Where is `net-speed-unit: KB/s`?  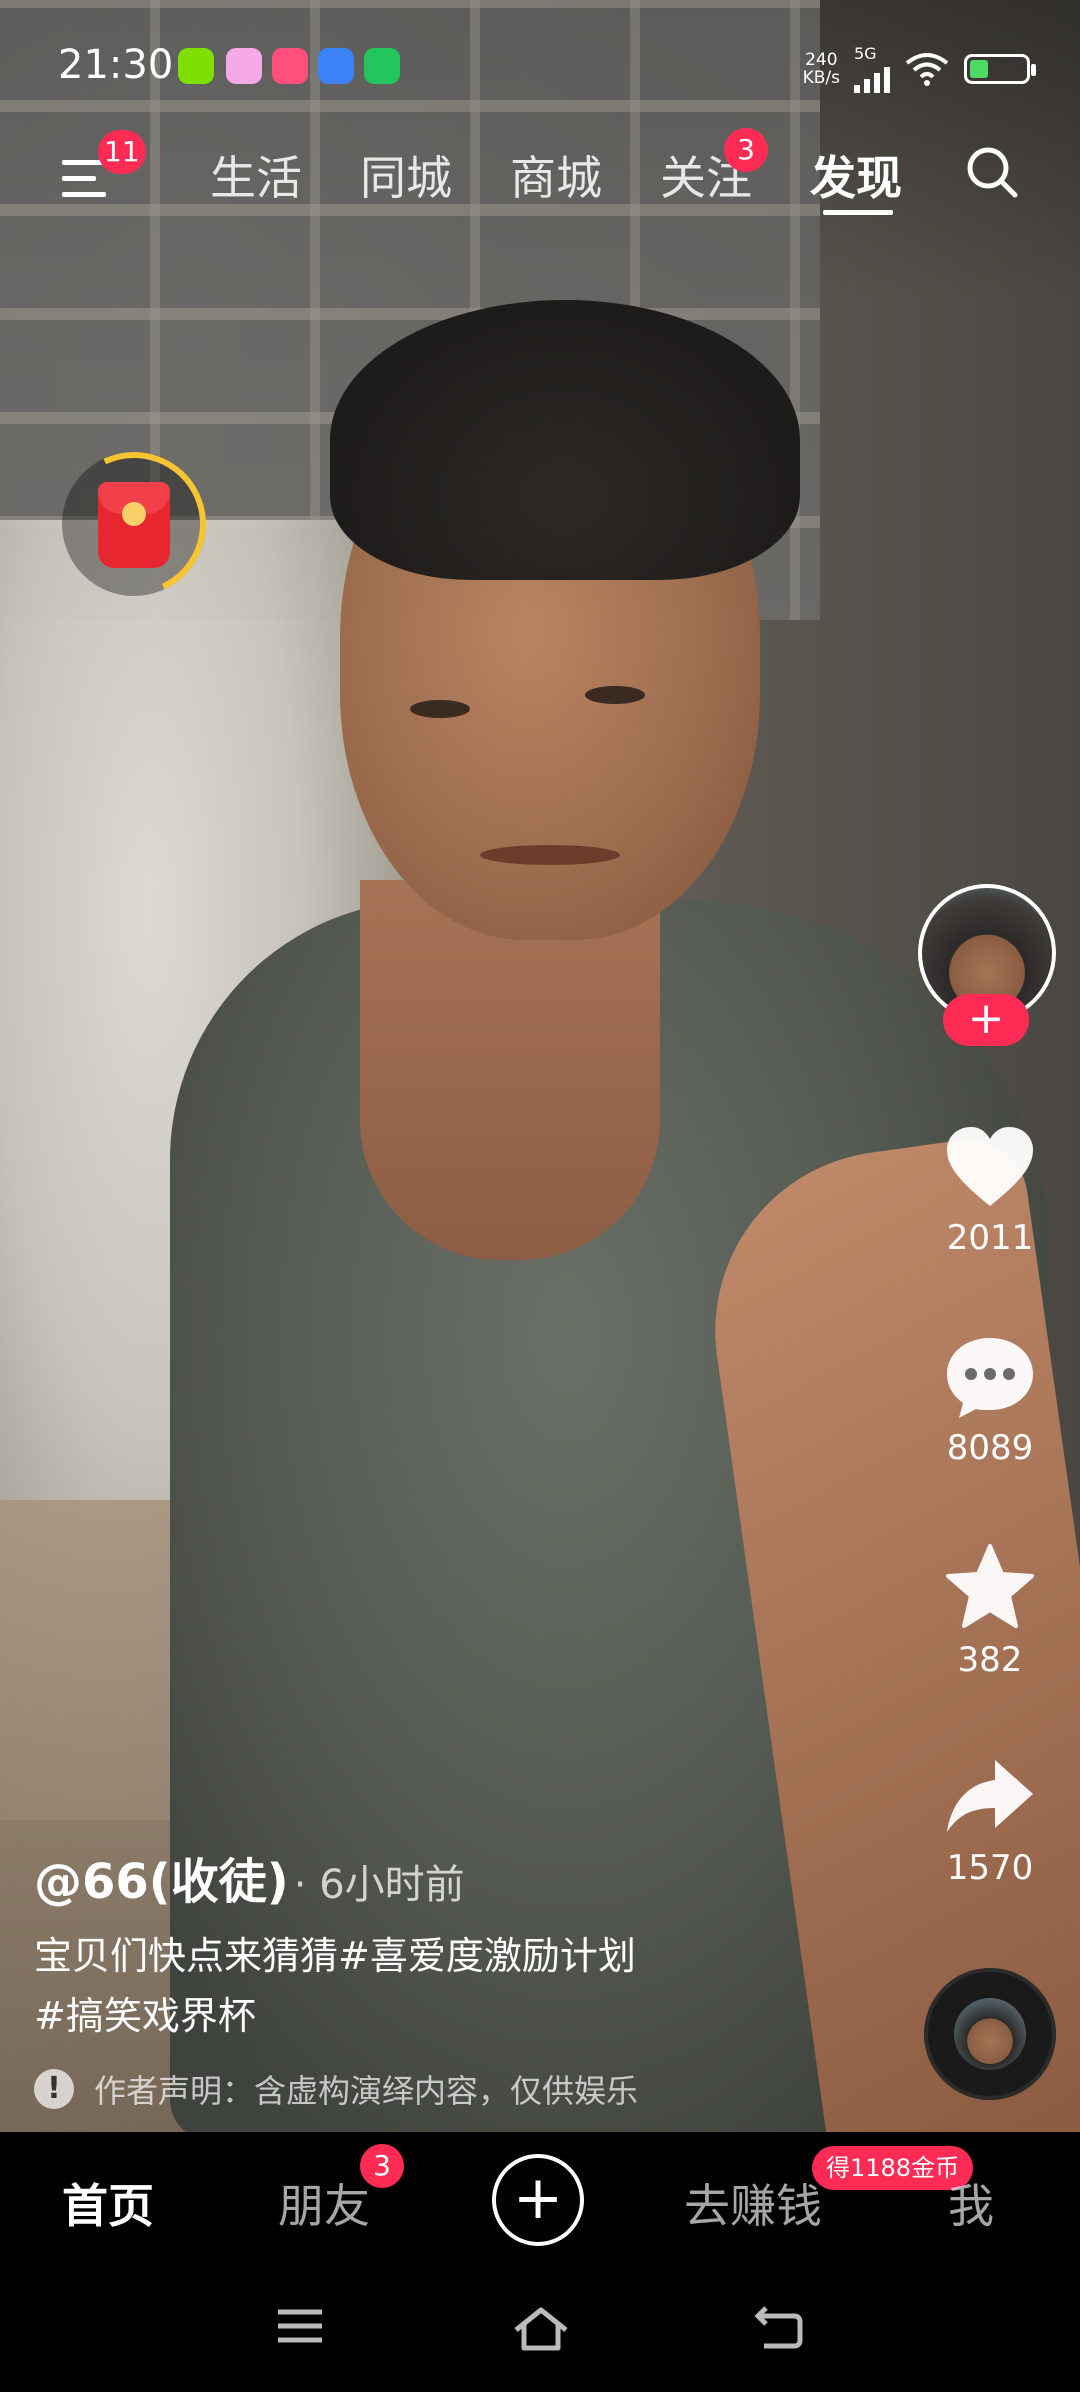 net-speed-unit: KB/s is located at coordinates (821, 77).